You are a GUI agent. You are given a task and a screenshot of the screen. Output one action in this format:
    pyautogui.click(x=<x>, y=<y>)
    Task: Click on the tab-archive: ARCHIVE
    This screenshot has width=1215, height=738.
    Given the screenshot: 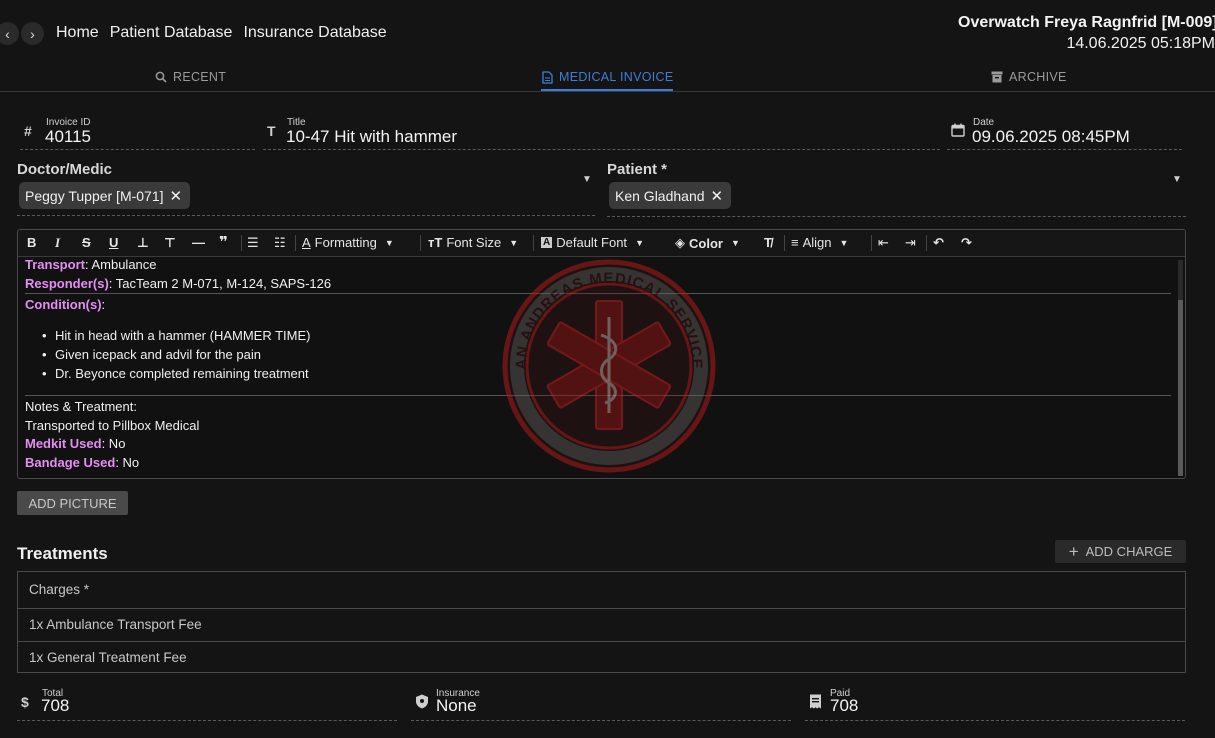 What is the action you would take?
    pyautogui.click(x=1029, y=77)
    